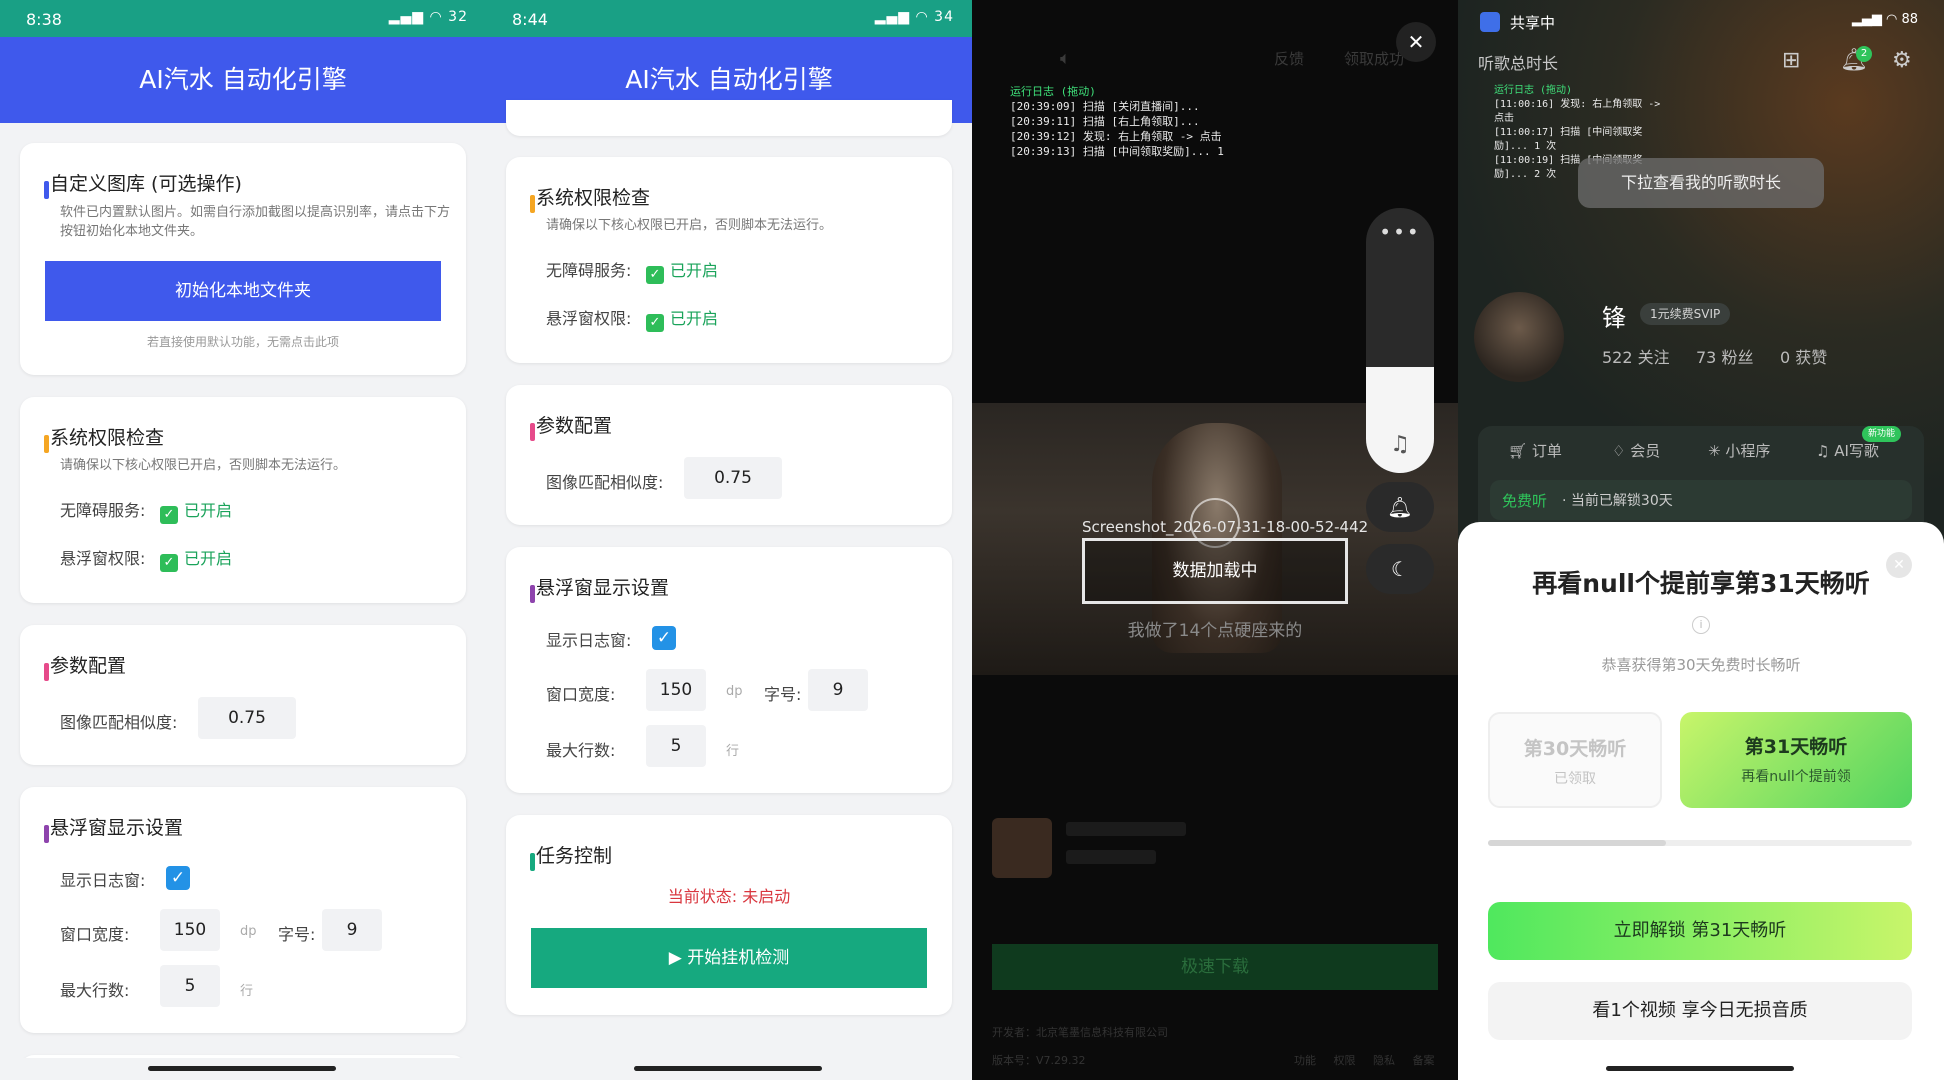  I want to click on volume-slider: ••• ♫, so click(1400, 340).